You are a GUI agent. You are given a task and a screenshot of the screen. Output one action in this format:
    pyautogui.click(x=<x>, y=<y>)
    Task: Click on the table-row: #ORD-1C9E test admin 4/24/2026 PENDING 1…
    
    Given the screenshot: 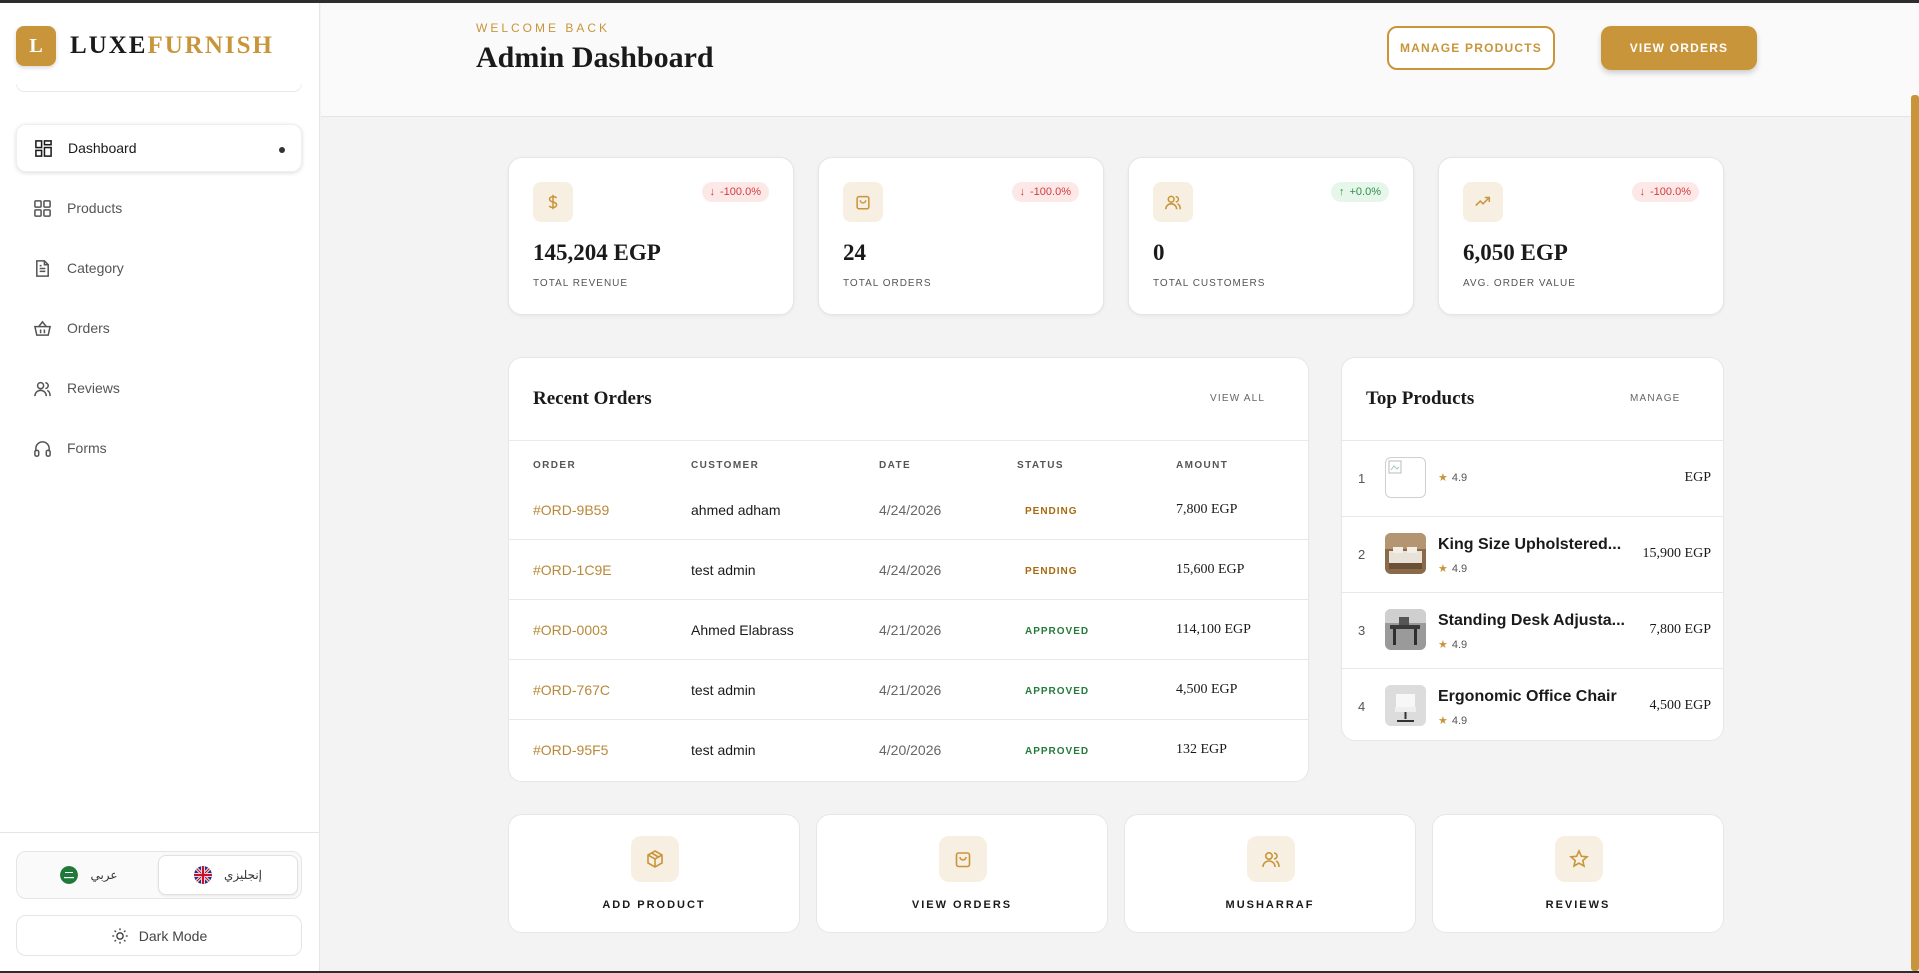 What is the action you would take?
    pyautogui.click(x=908, y=570)
    